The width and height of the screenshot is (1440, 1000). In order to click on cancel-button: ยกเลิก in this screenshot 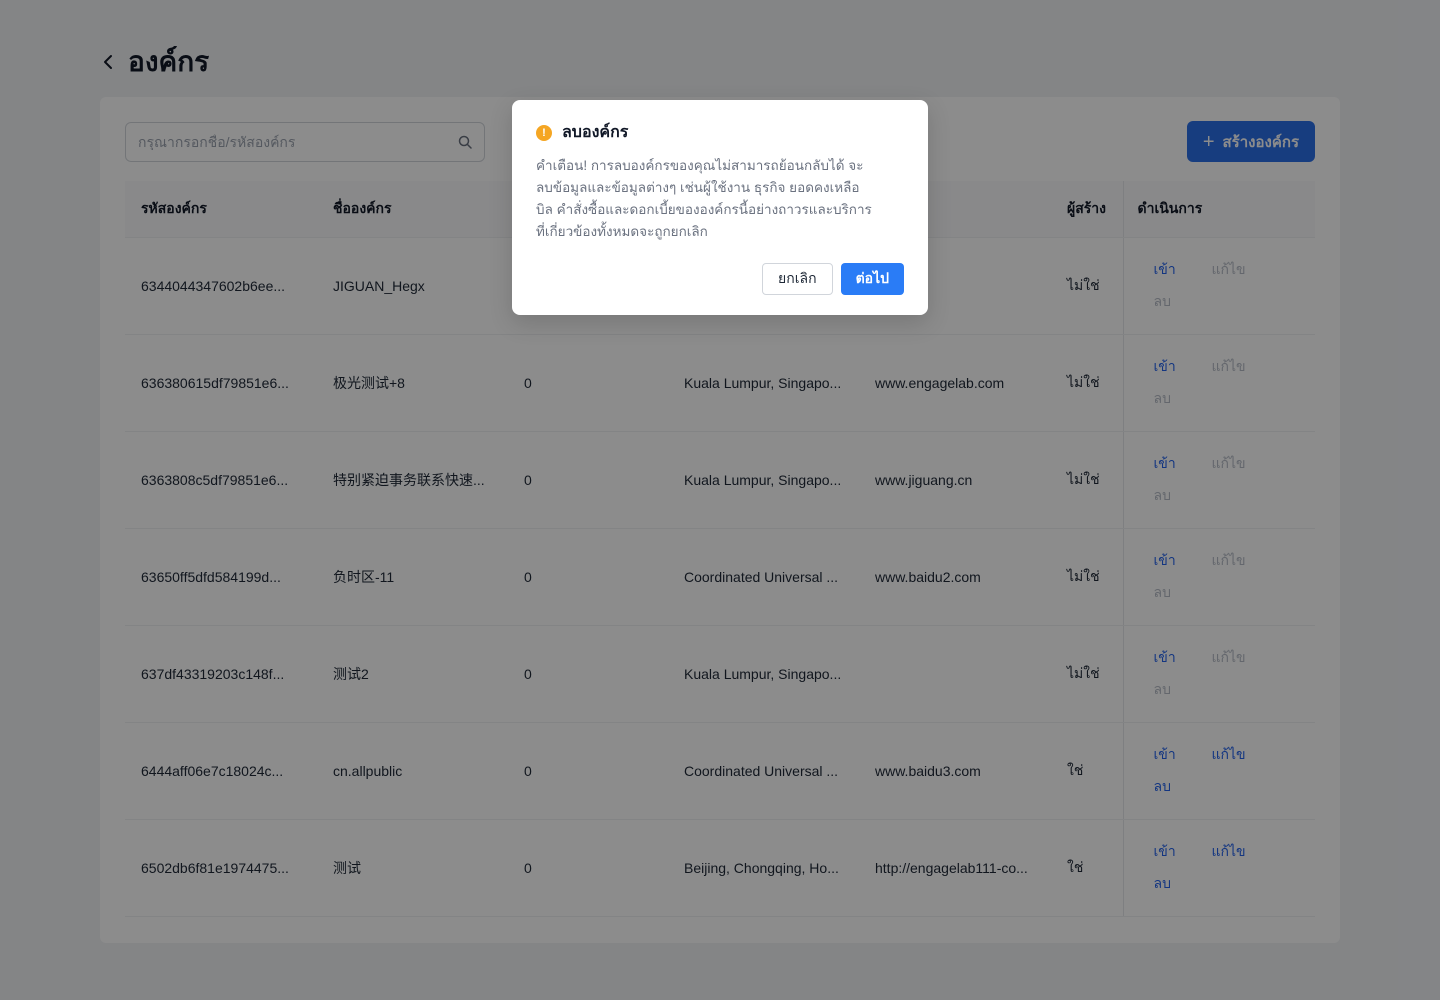, I will do `click(797, 279)`.